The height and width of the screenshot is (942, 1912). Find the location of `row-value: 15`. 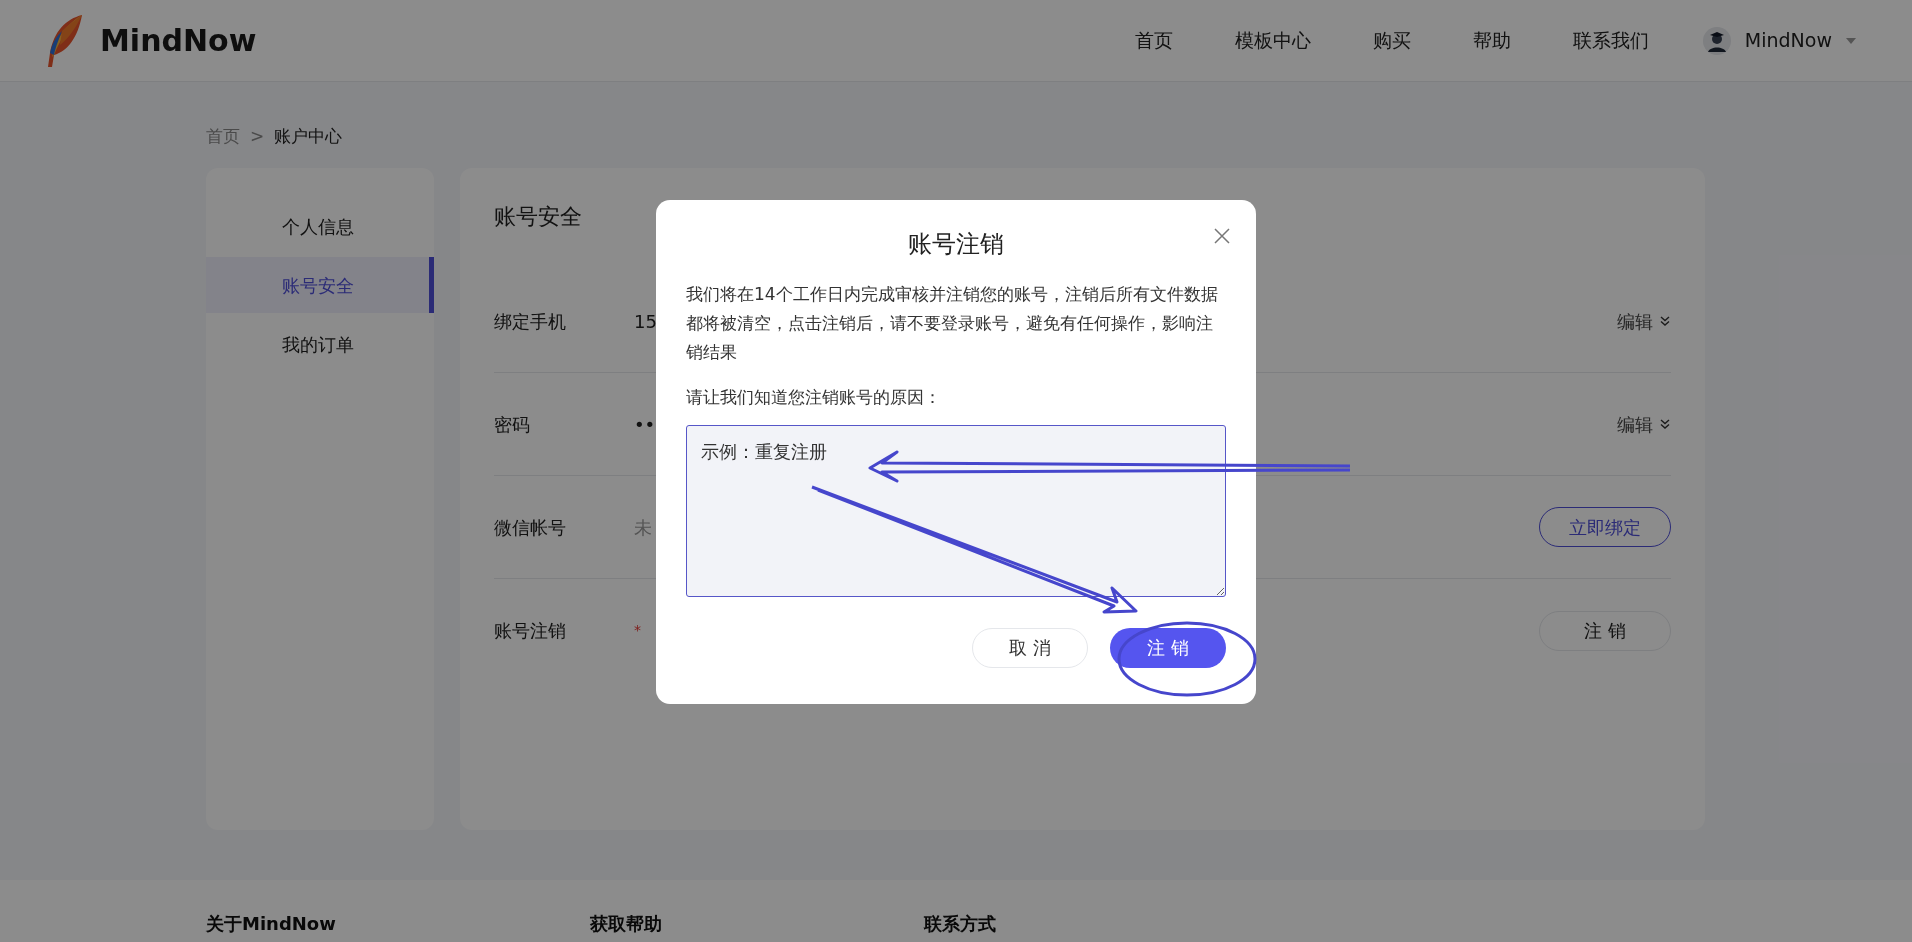

row-value: 15 is located at coordinates (645, 321).